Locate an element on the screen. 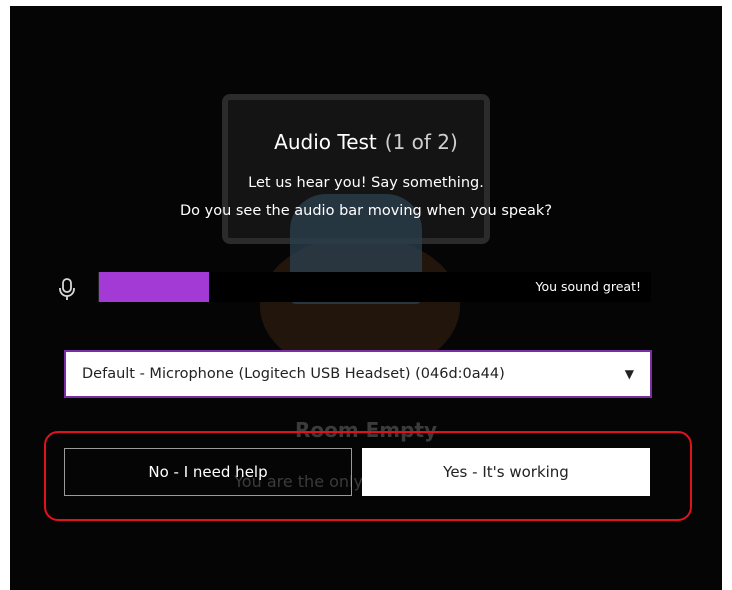 This screenshot has width=732, height=590. dialog-title: Audio Test (1 of 2) is located at coordinates (366, 142).